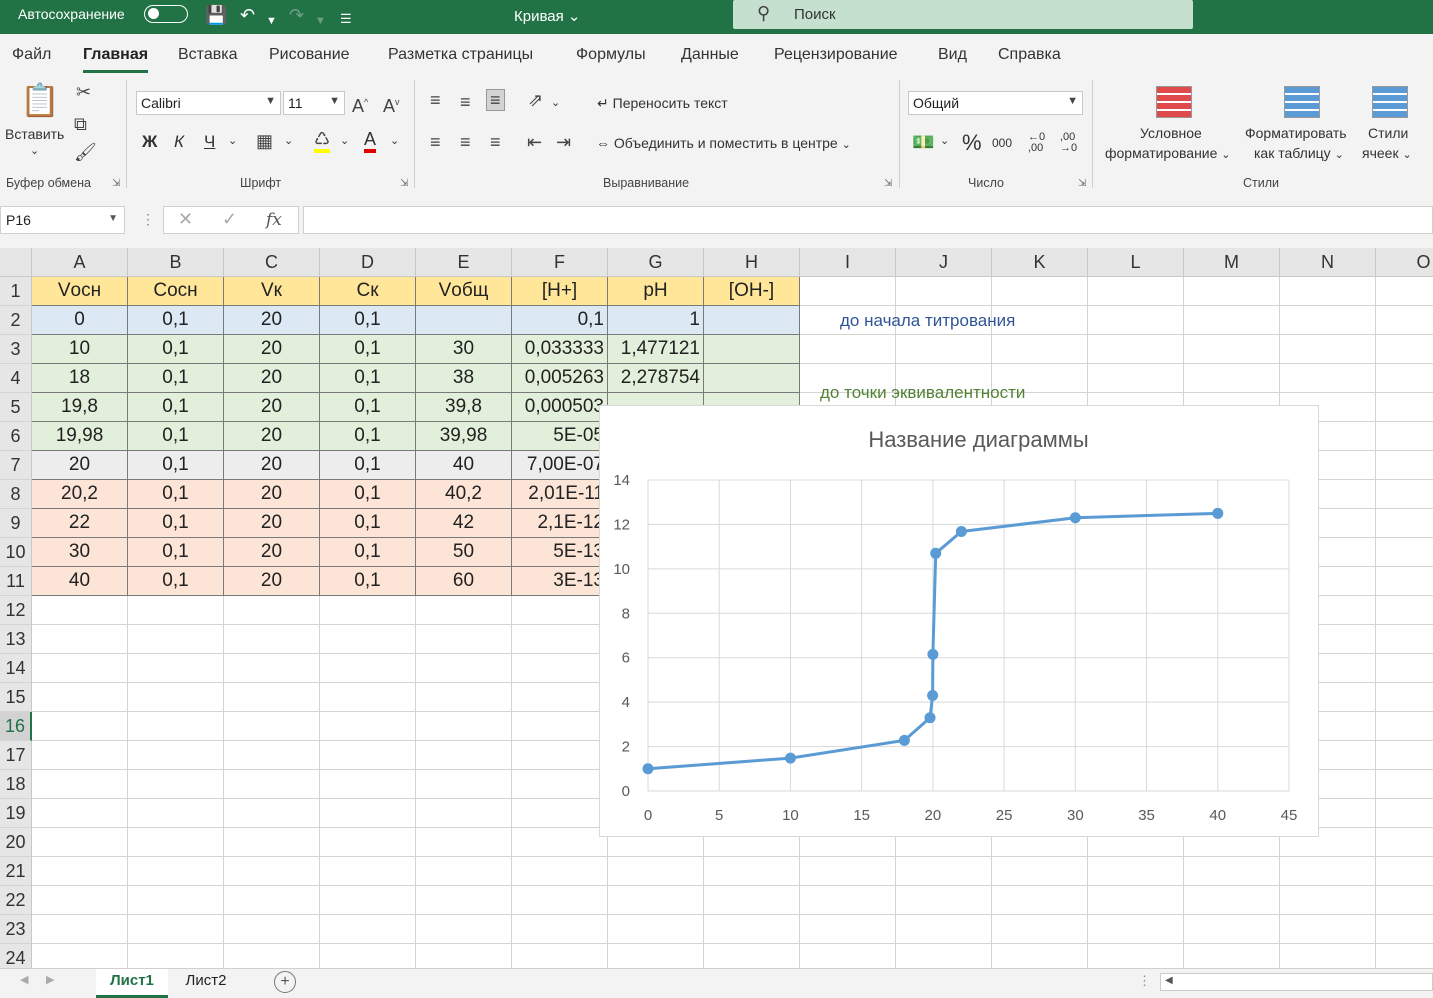  I want to click on alignment-launcher-icon: ⇲, so click(888, 183).